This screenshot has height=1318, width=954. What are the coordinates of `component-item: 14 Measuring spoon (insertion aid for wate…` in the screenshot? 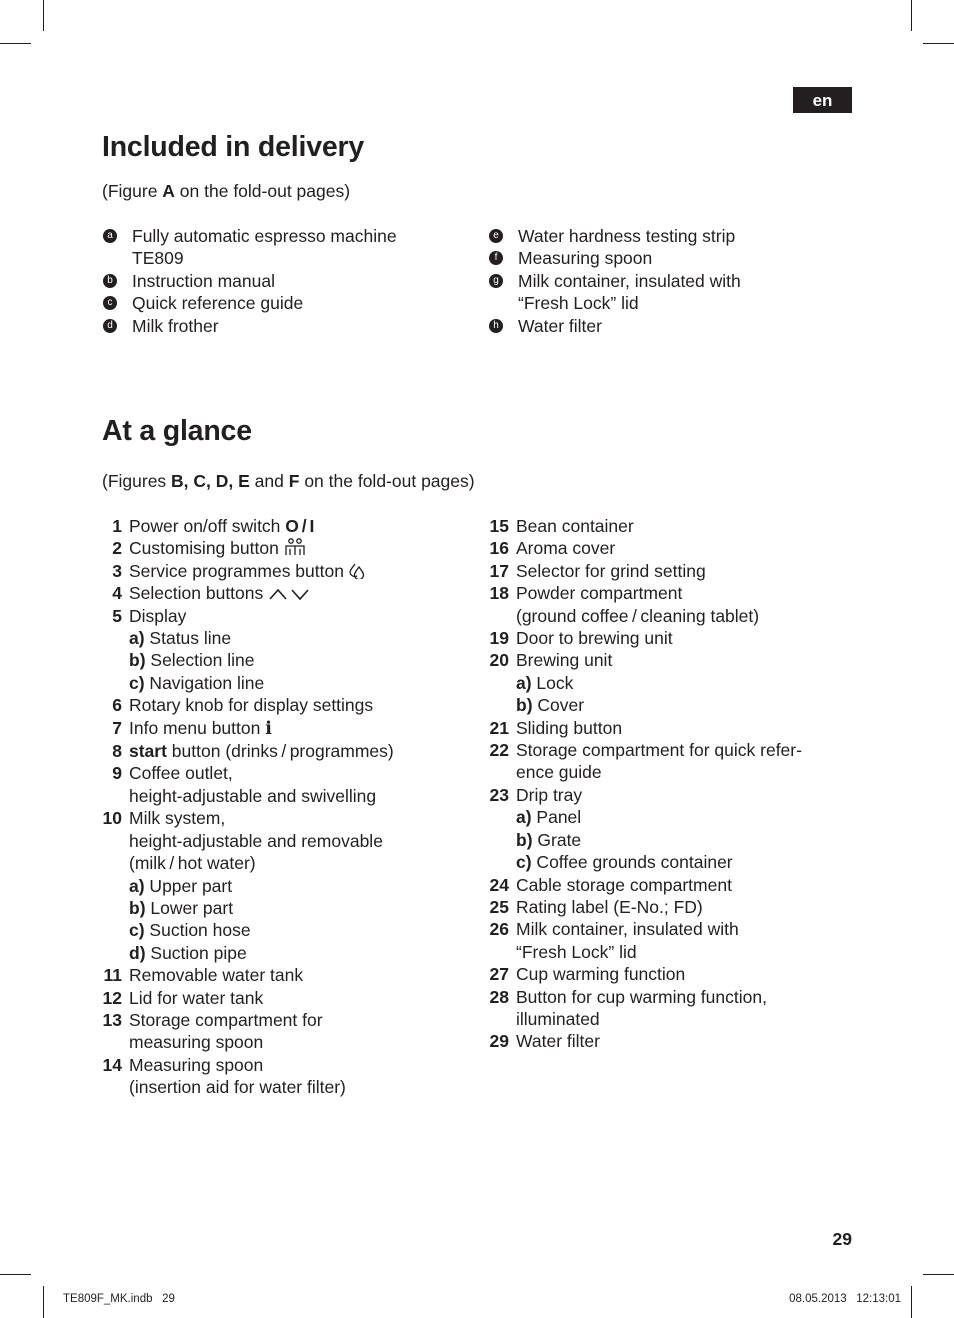 It's located at (285, 1076).